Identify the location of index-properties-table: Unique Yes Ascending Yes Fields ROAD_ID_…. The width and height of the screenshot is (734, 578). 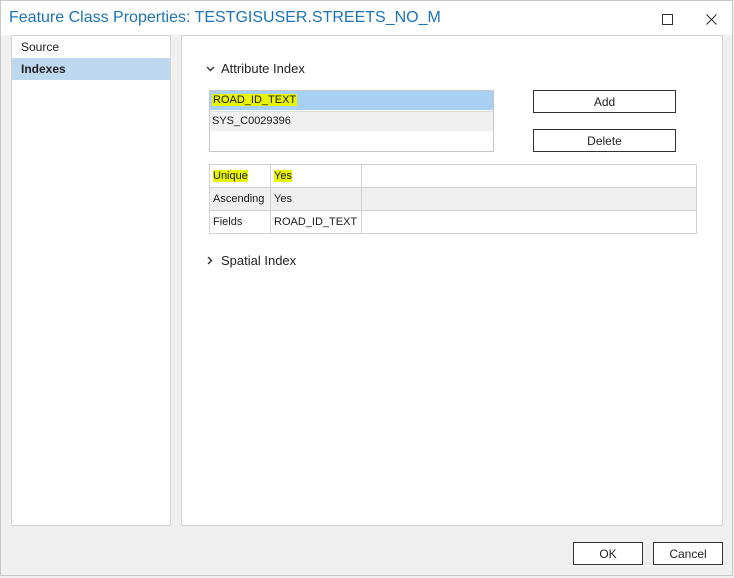
(453, 199).